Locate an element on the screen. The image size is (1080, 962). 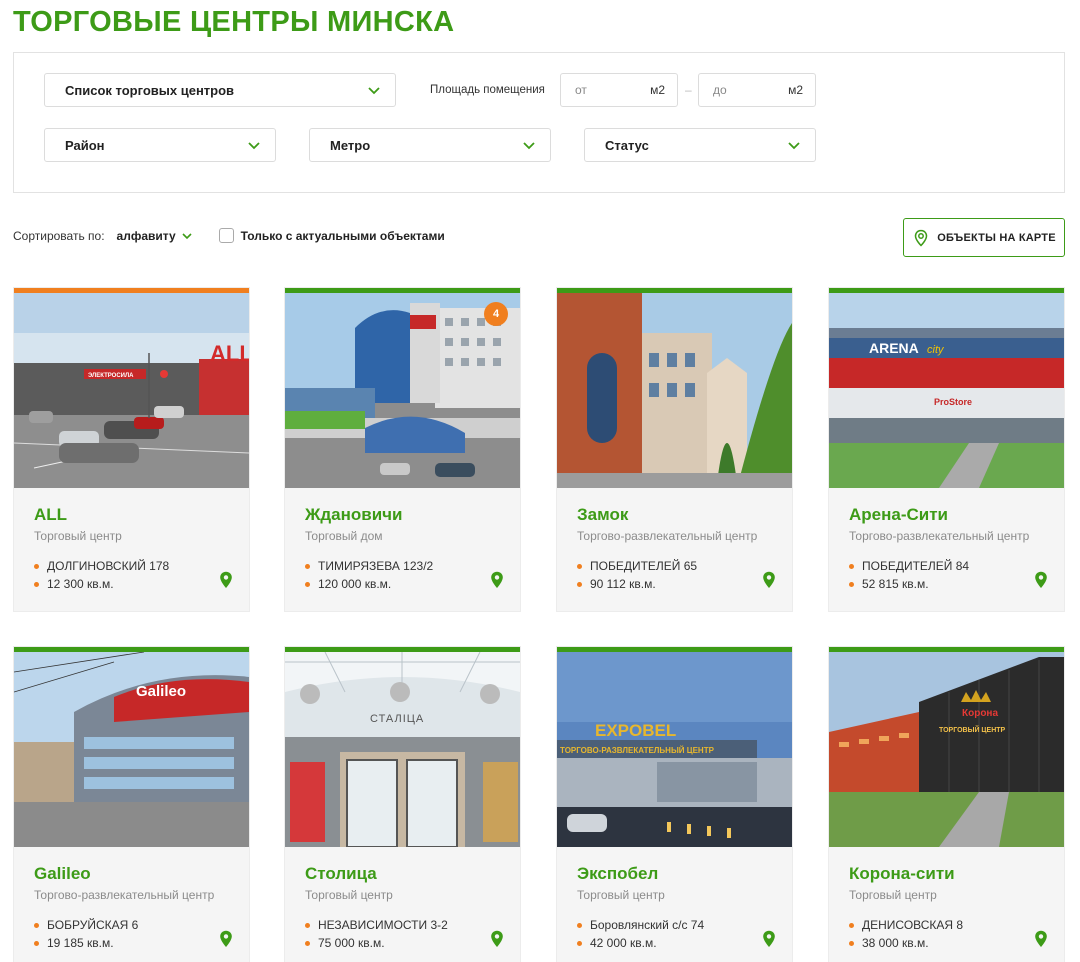
korona-sign: Корона is located at coordinates (980, 713).